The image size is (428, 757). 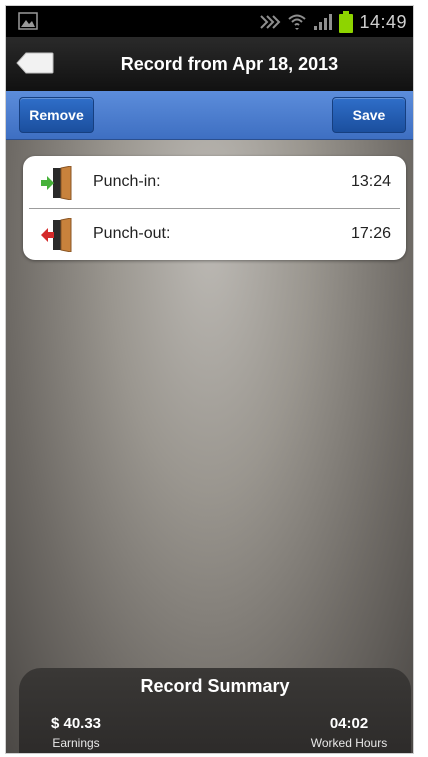 I want to click on worked-hours-value: 04:02, so click(x=349, y=723).